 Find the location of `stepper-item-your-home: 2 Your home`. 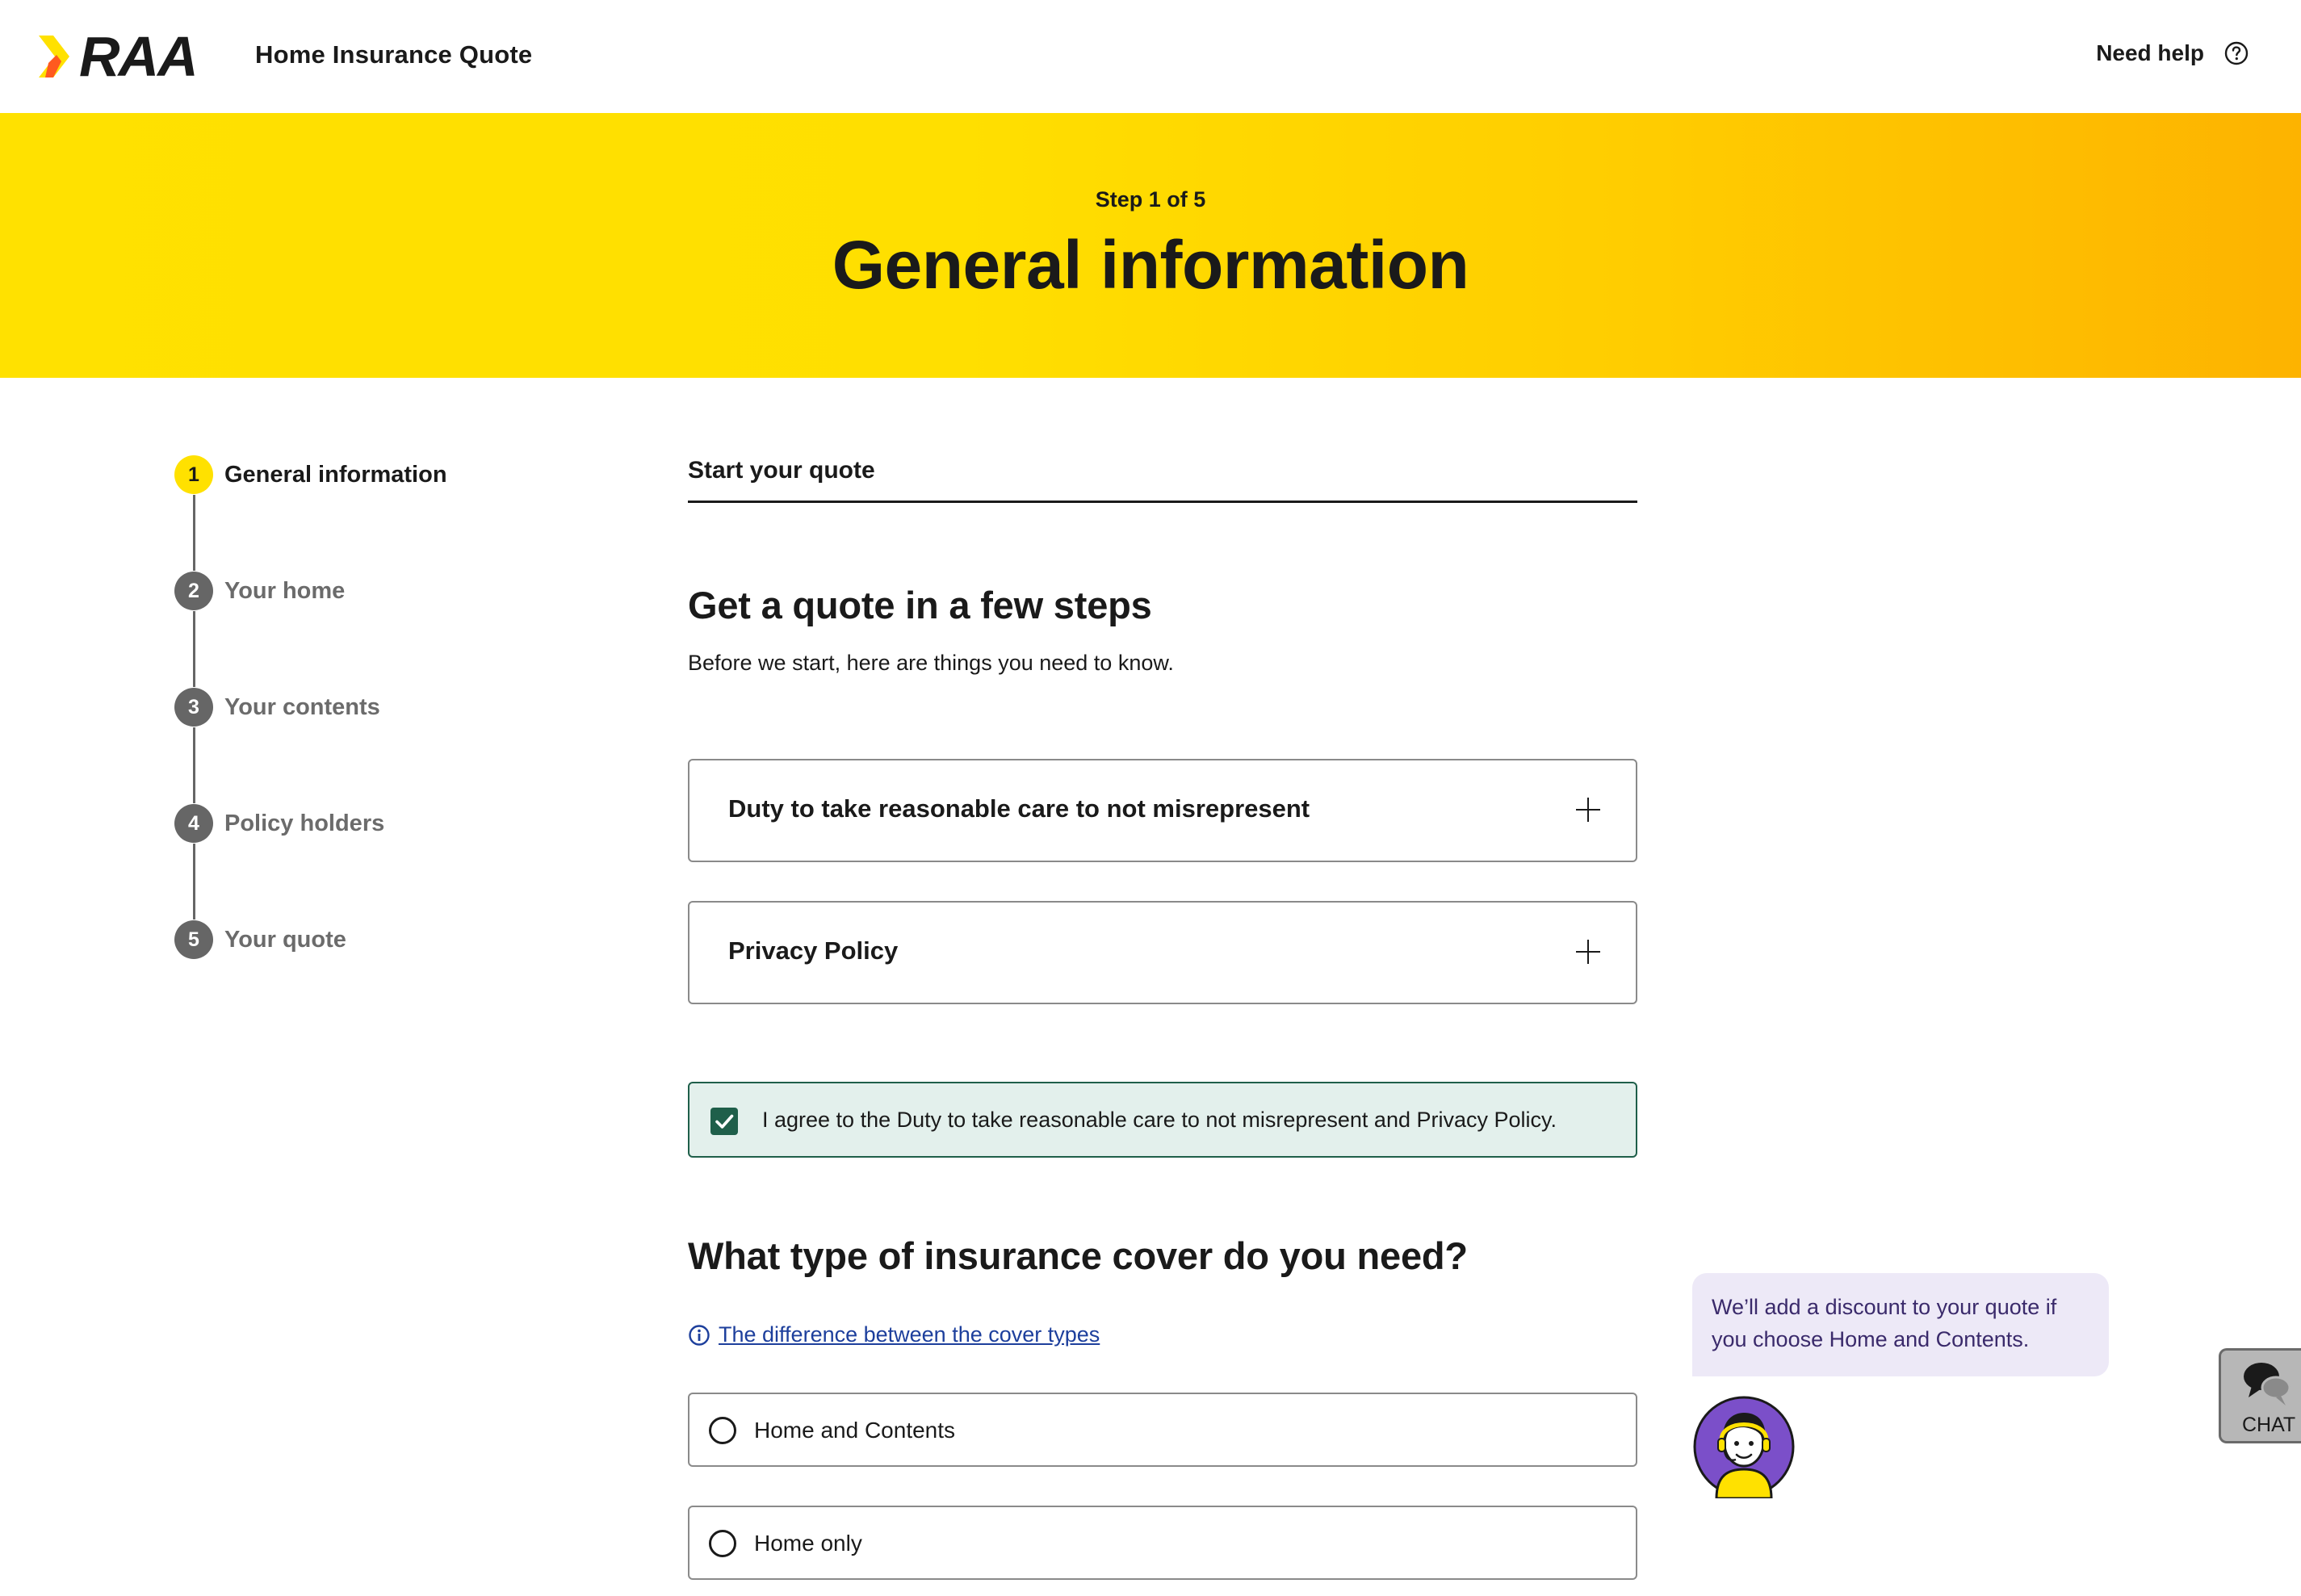

stepper-item-your-home: 2 Your home is located at coordinates (259, 591).